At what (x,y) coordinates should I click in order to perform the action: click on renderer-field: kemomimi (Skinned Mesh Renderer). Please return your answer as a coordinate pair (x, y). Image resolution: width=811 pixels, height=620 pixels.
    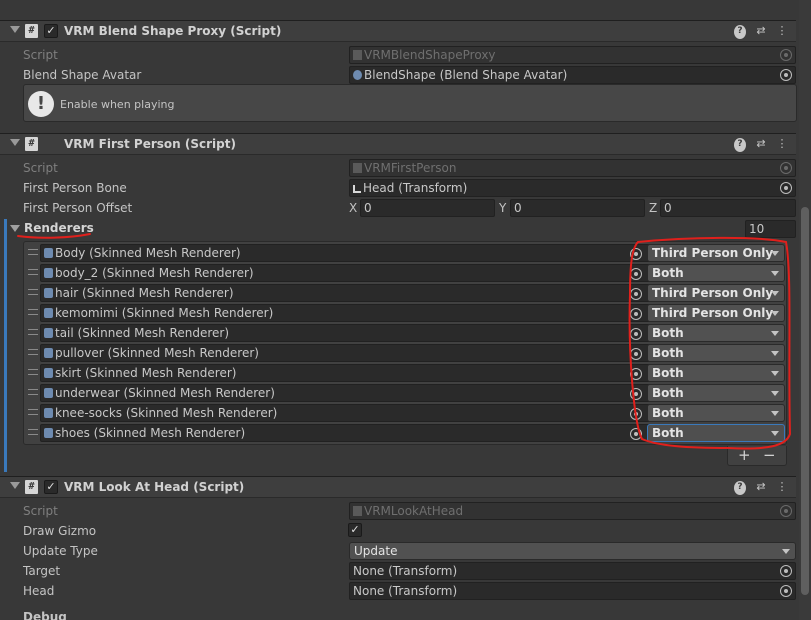
    Looking at the image, I should click on (346, 313).